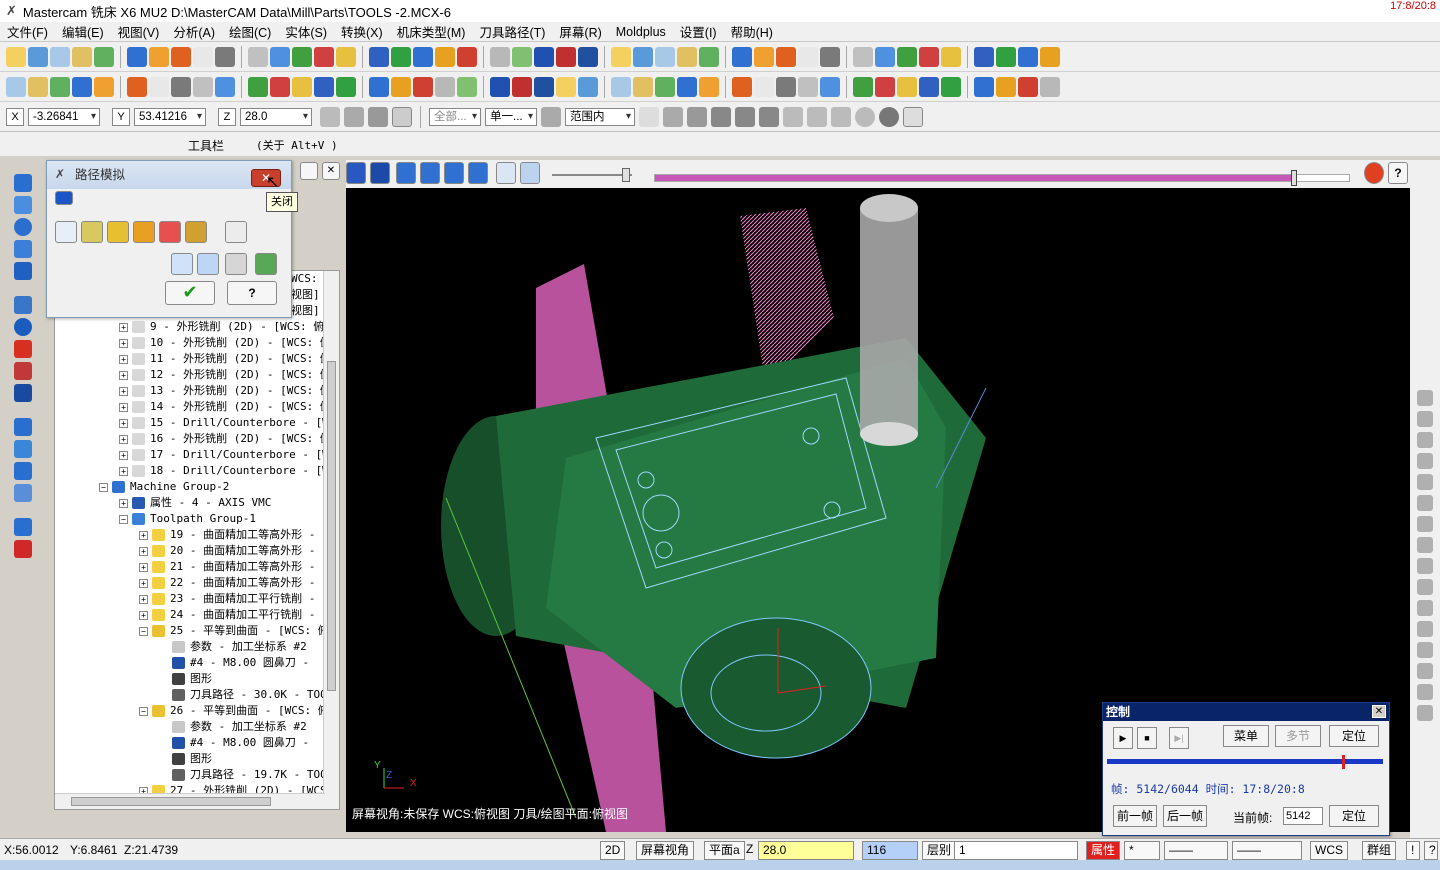  What do you see at coordinates (580, 31) in the screenshot?
I see `menu-item-9: 屏幕(R)` at bounding box center [580, 31].